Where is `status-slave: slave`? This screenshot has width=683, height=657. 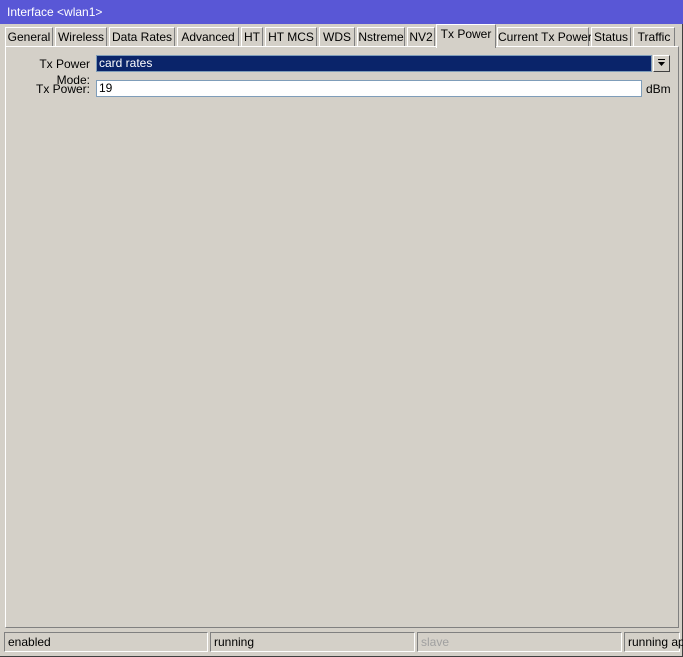
status-slave: slave is located at coordinates (519, 642).